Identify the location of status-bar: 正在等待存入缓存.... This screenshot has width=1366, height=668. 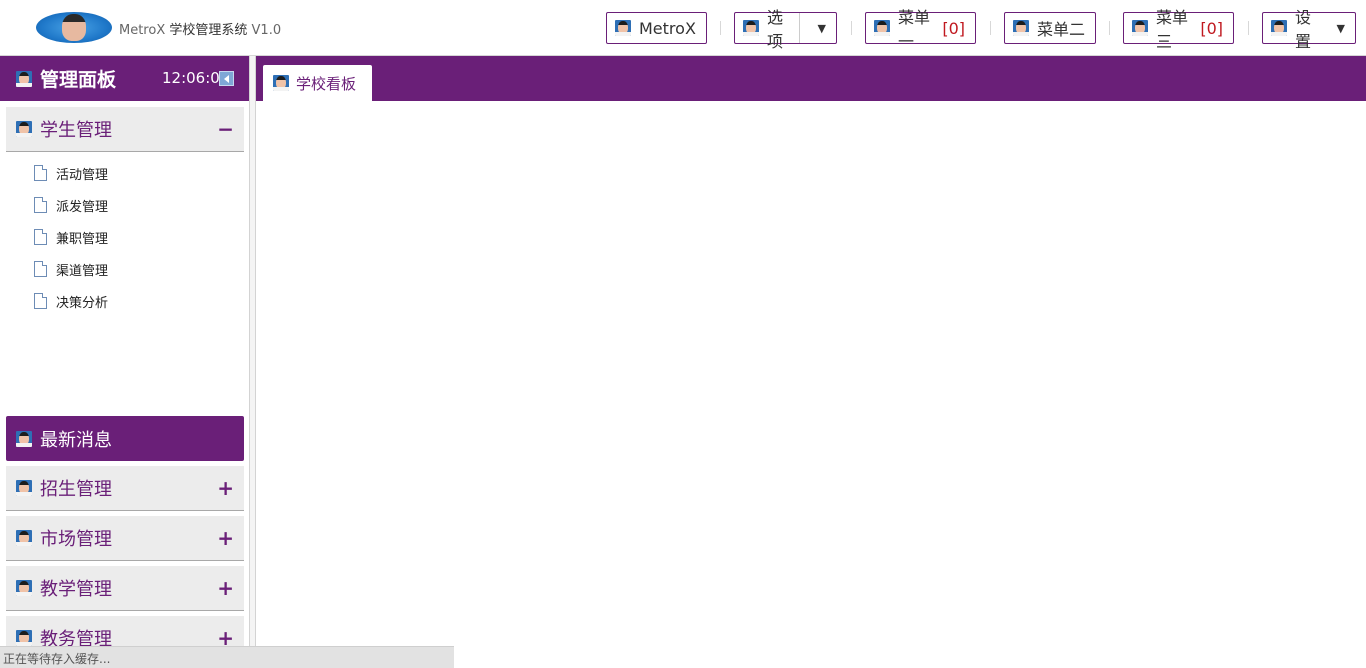
(227, 657).